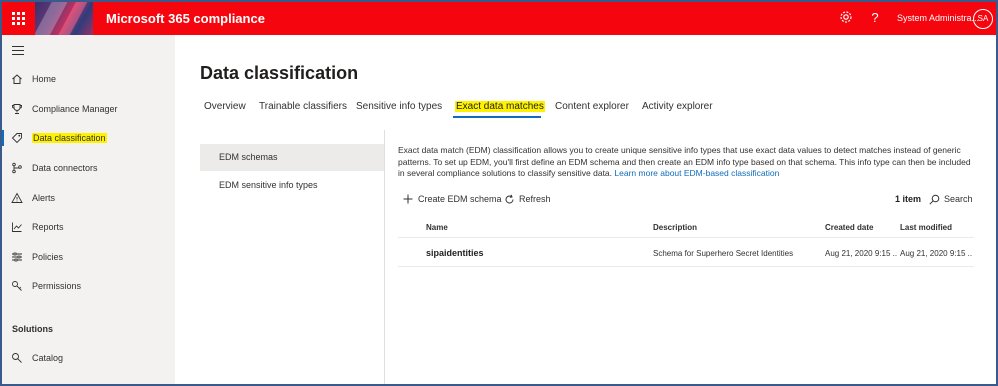  Describe the element at coordinates (48, 227) in the screenshot. I see `sidebar-item-label: Reports` at that location.